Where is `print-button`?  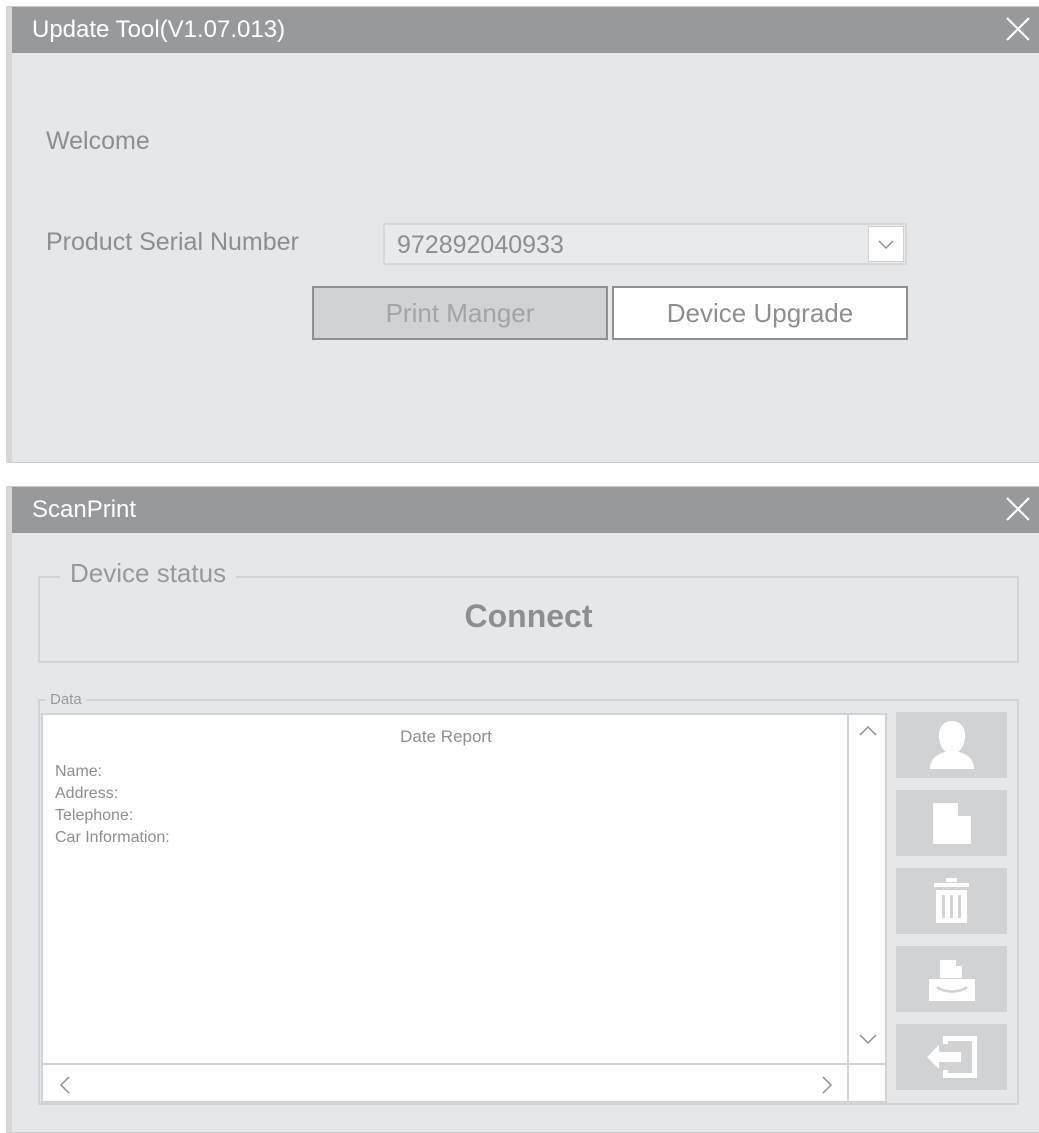
print-button is located at coordinates (951, 979).